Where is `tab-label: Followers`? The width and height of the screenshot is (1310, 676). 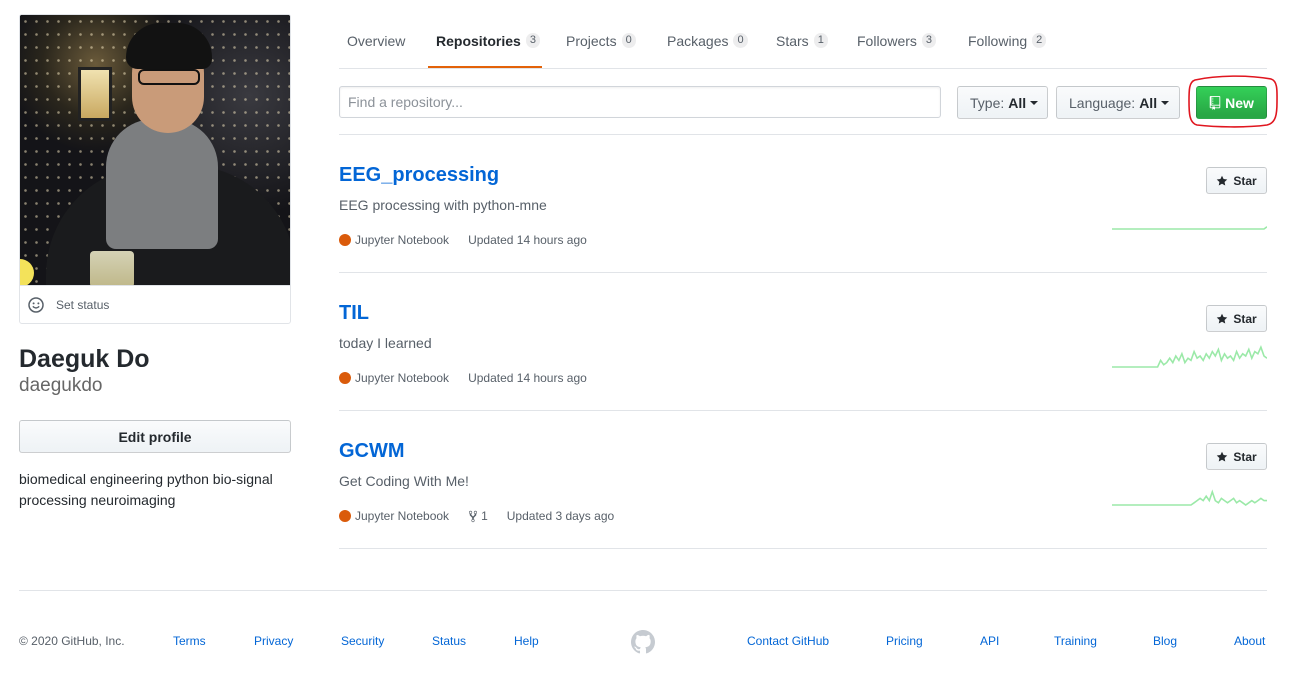
tab-label: Followers is located at coordinates (887, 41).